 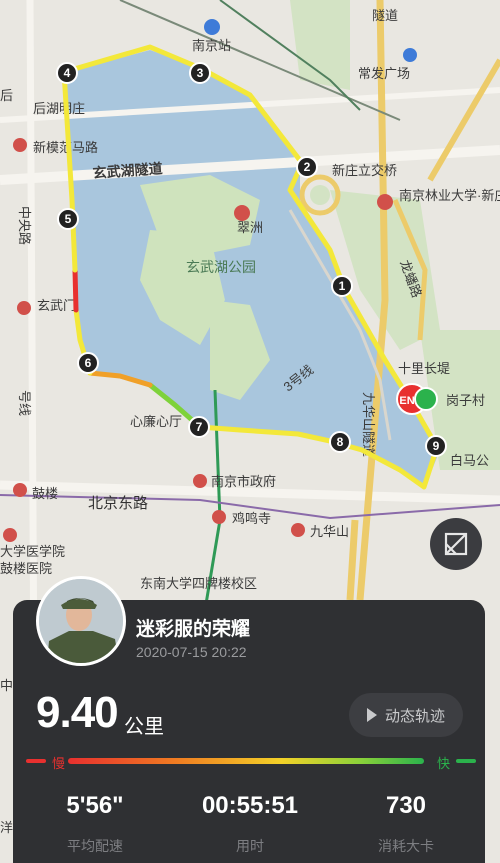 I want to click on pace-legend-slow-line, so click(x=36, y=761).